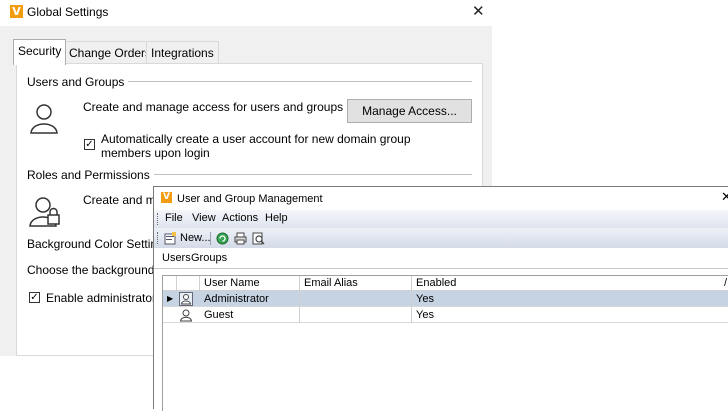  Describe the element at coordinates (209, 258) in the screenshot. I see `tab-groups: Groups` at that location.